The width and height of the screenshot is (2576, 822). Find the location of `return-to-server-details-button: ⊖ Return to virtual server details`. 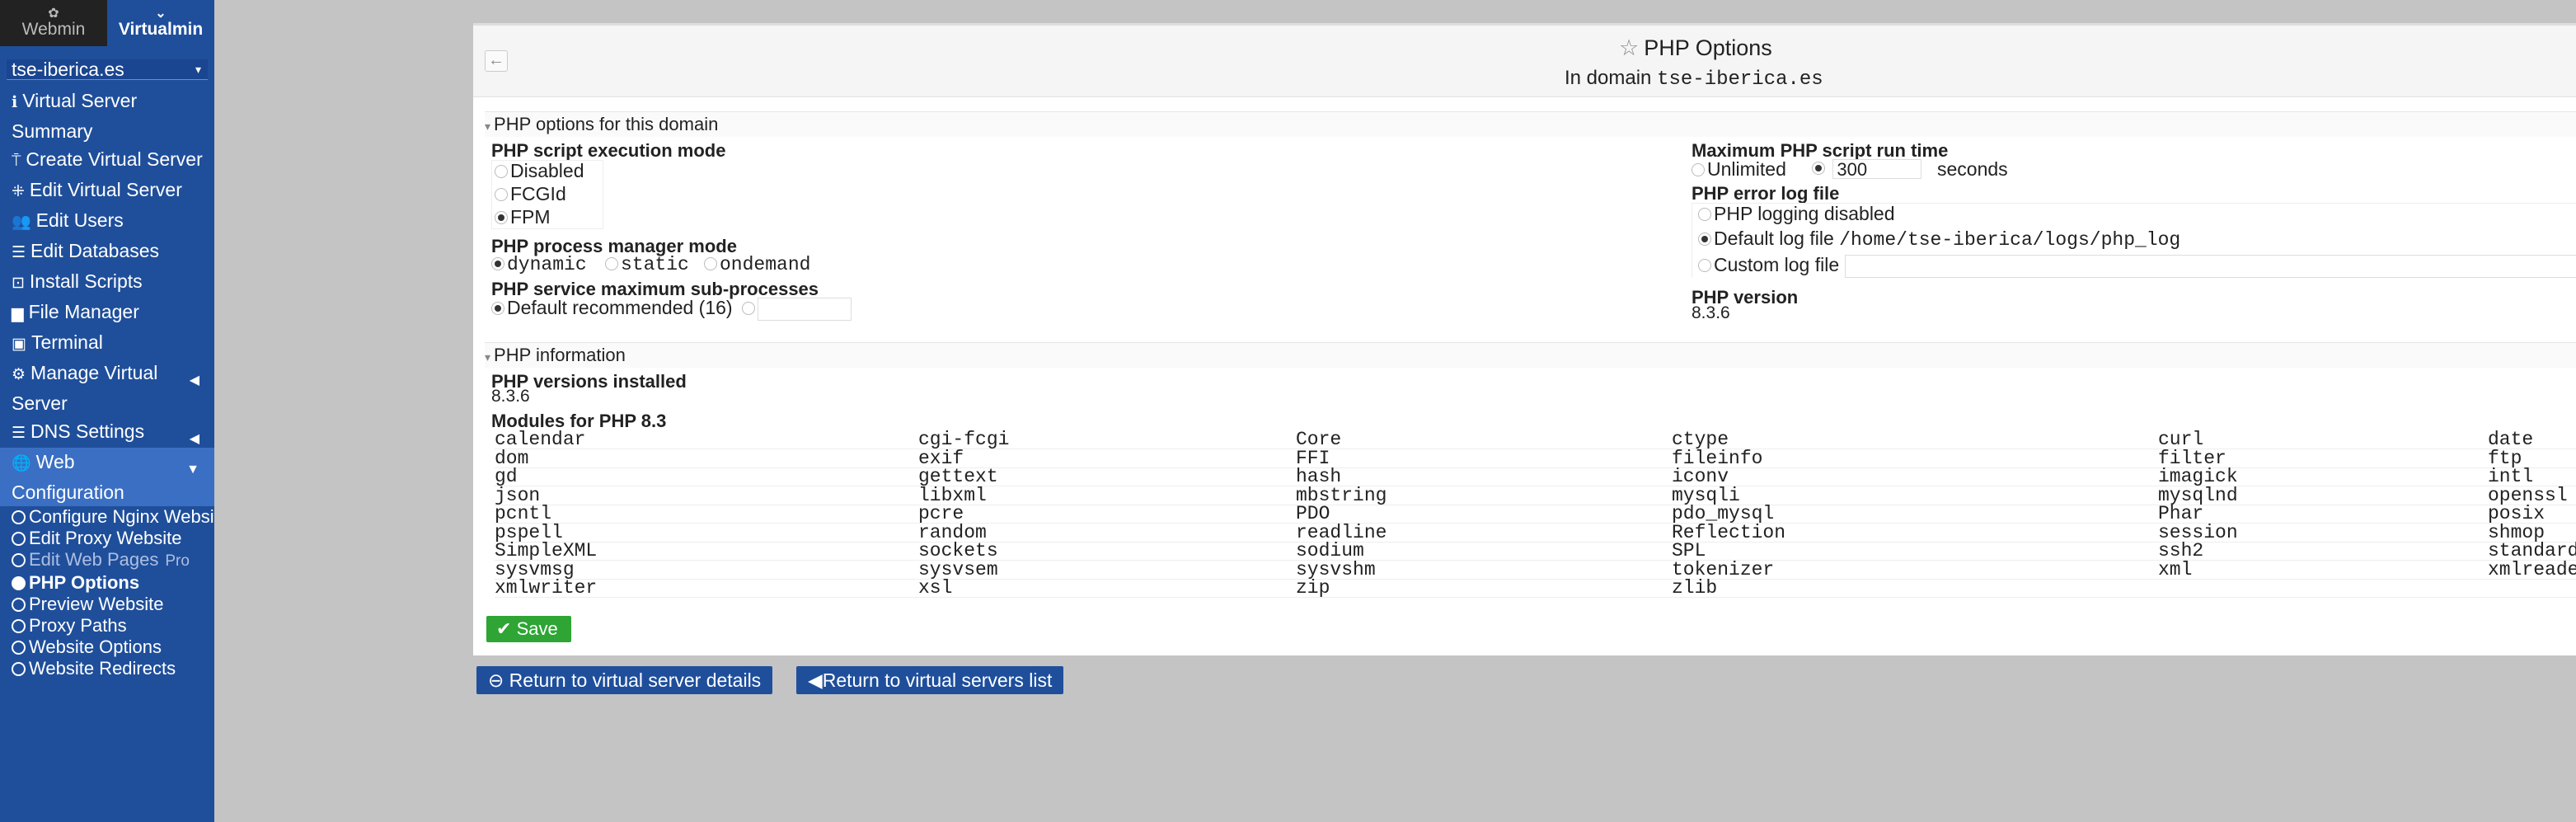

return-to-server-details-button: ⊖ Return to virtual server details is located at coordinates (625, 680).